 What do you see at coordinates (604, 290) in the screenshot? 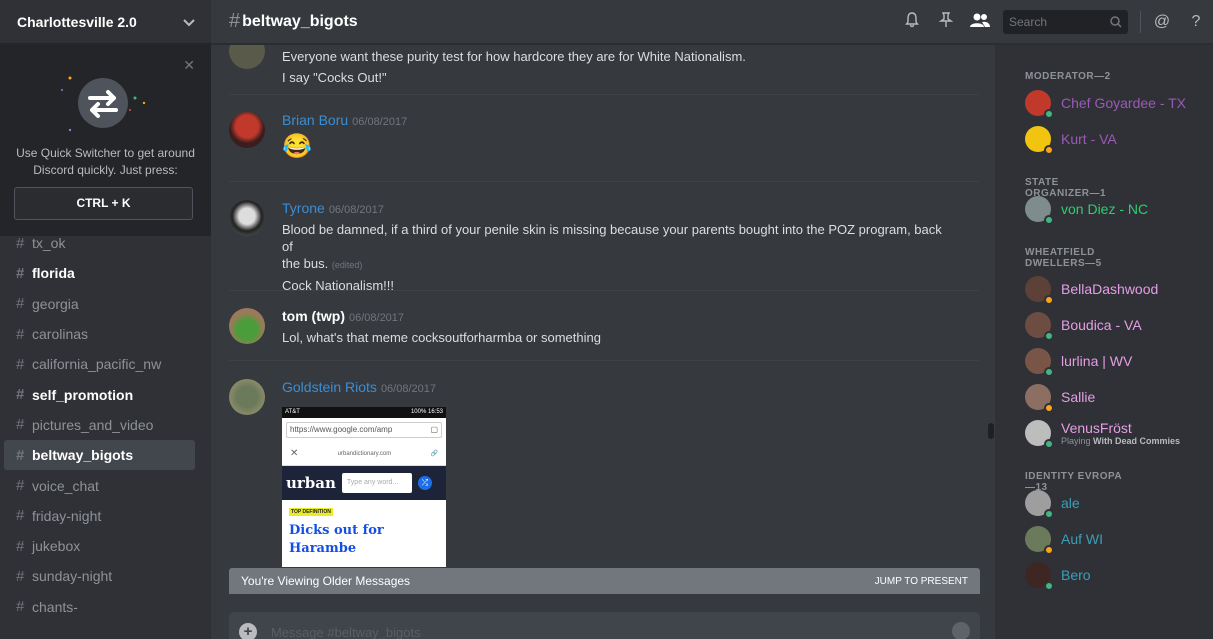
I see `message-divider` at bounding box center [604, 290].